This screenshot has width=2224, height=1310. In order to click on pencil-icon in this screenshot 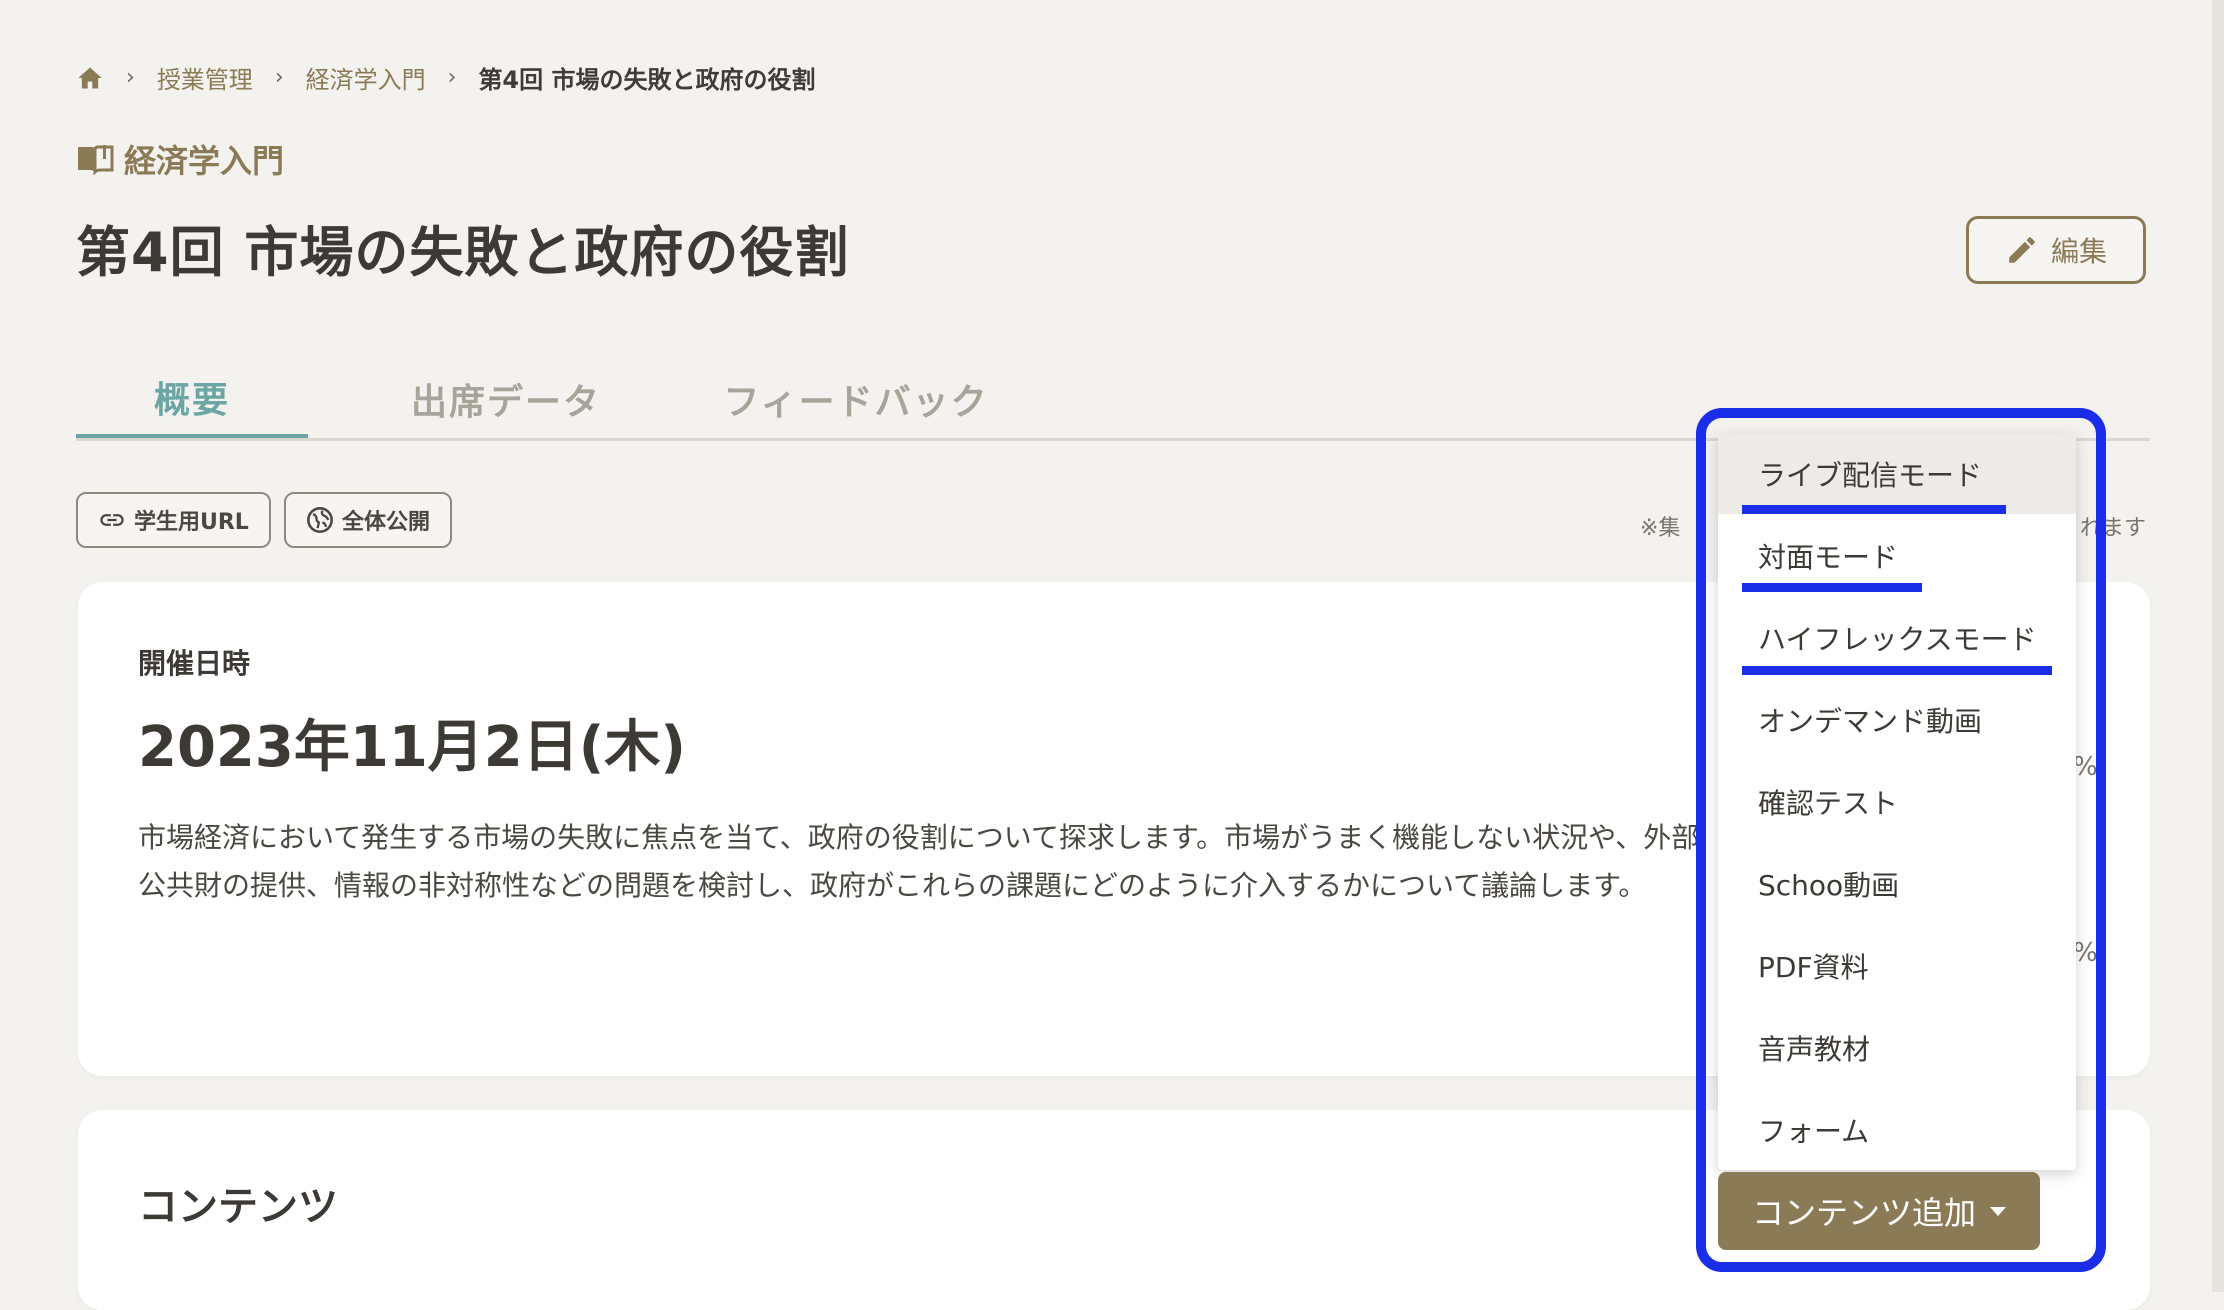, I will do `click(2022, 250)`.